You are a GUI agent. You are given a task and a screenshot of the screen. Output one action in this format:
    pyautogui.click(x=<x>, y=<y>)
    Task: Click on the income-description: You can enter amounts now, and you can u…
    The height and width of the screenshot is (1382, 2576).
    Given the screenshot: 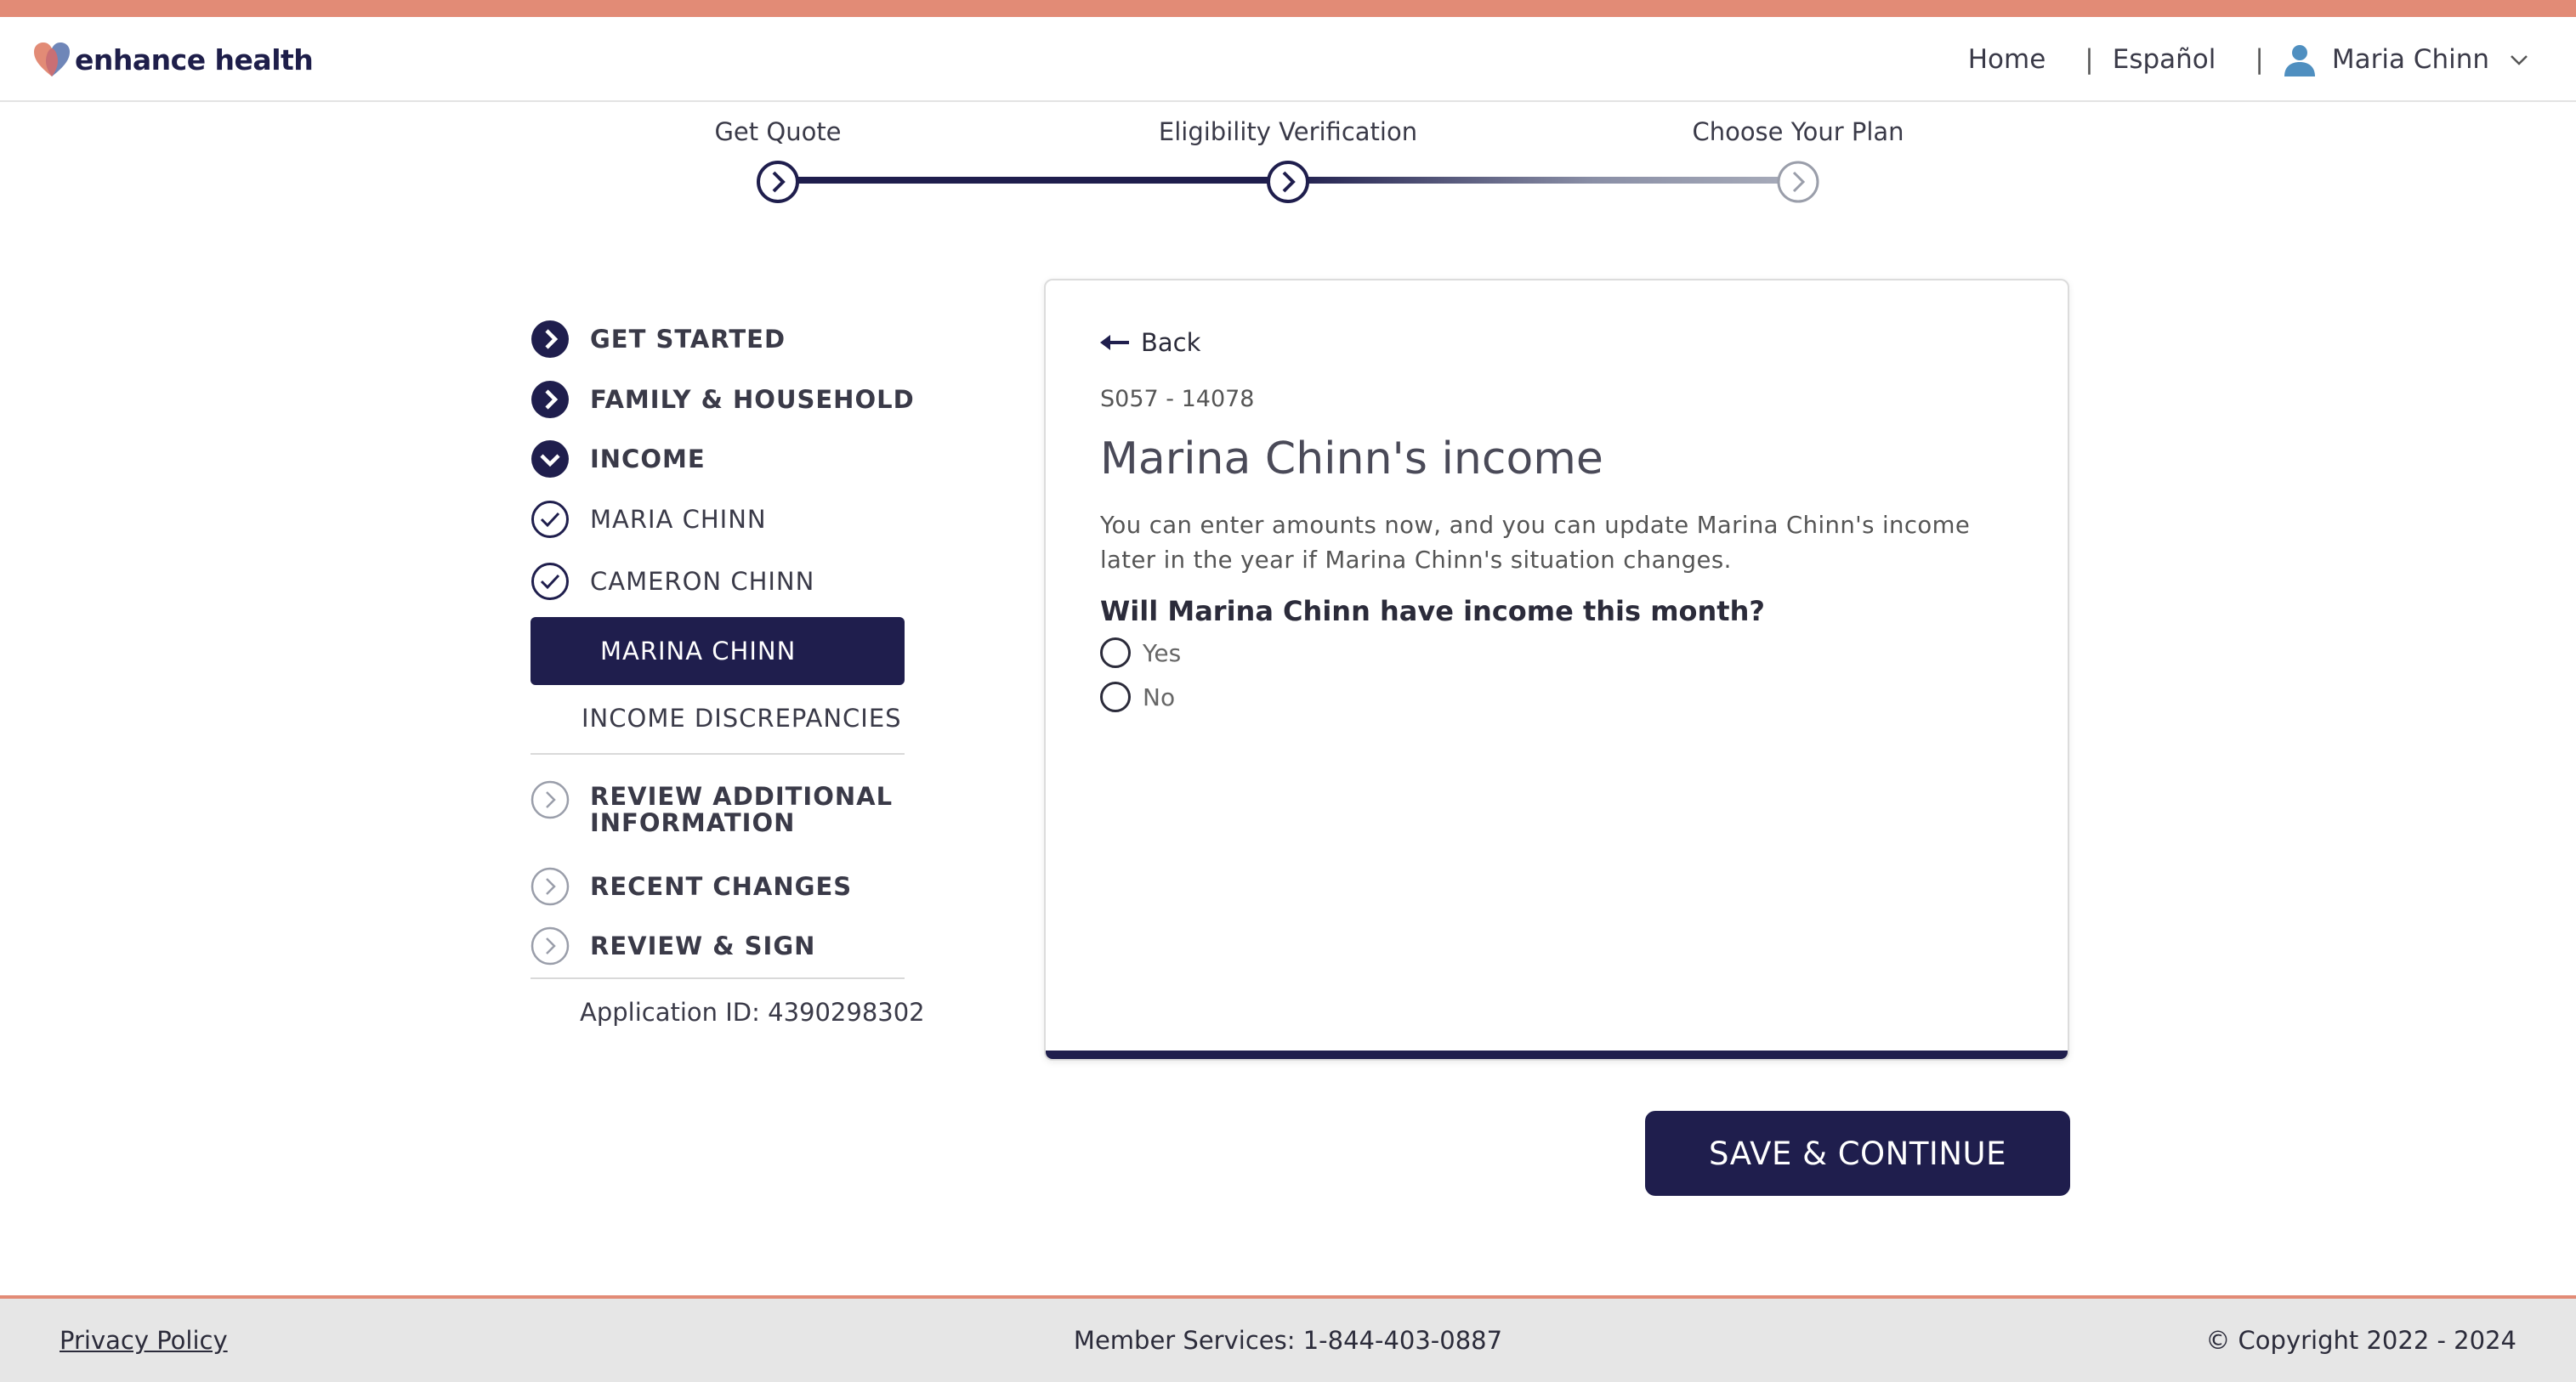 What is the action you would take?
    pyautogui.click(x=1536, y=543)
    